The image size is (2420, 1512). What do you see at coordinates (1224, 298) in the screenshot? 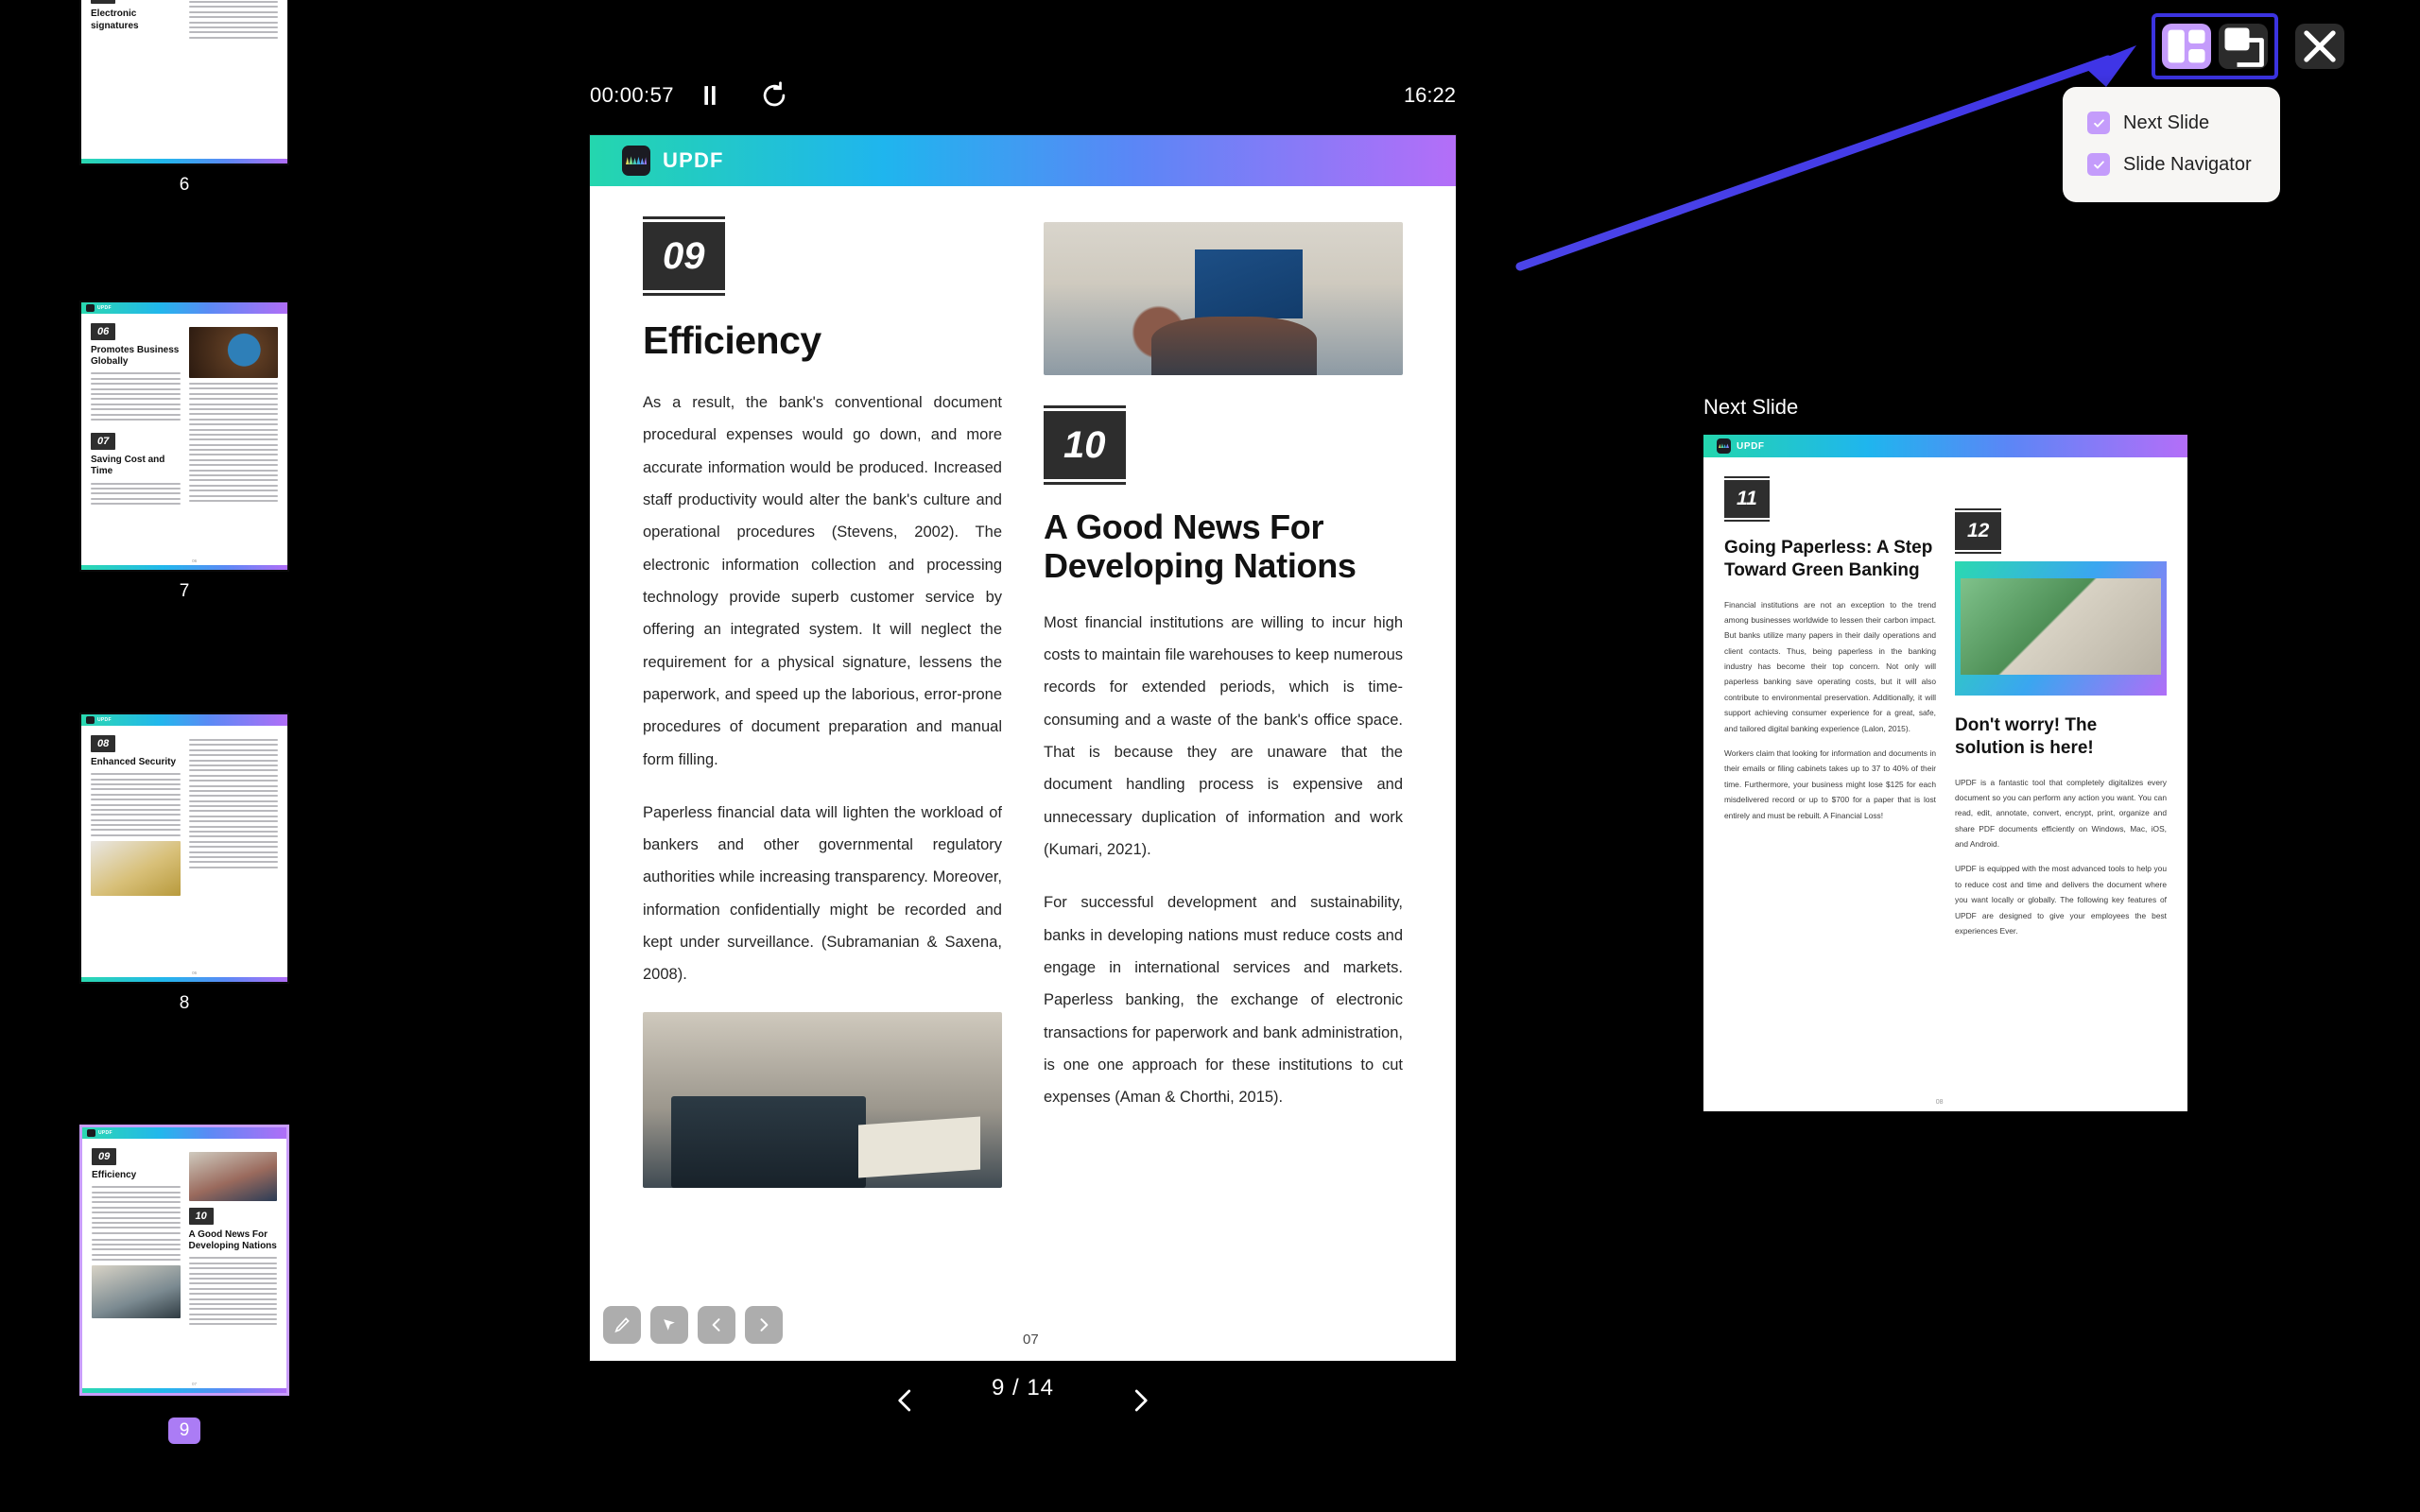
I see `two-women-office-photo` at bounding box center [1224, 298].